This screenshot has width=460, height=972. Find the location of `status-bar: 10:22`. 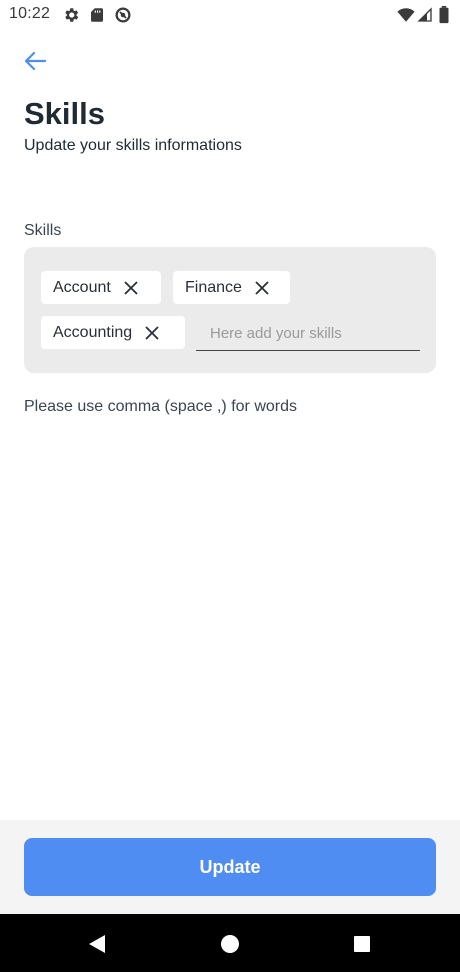

status-bar: 10:22 is located at coordinates (230, 15).